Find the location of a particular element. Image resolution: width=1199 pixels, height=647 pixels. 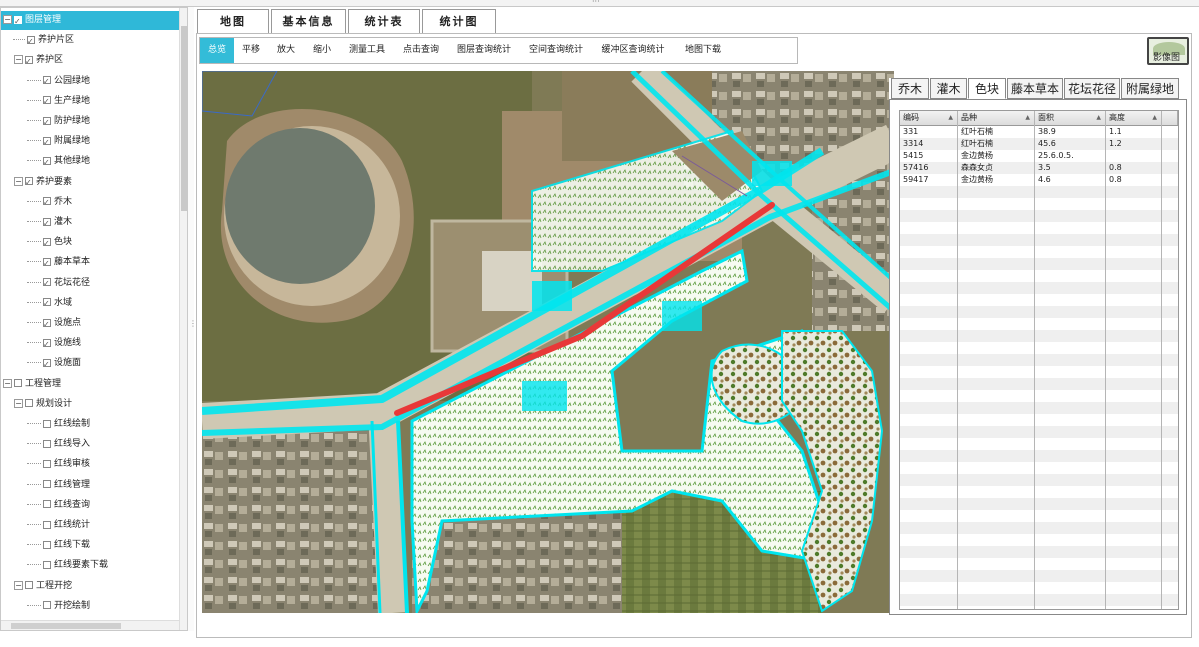

table-row: 59417 金边黄杨 4.6 0.8 is located at coordinates (1039, 180).